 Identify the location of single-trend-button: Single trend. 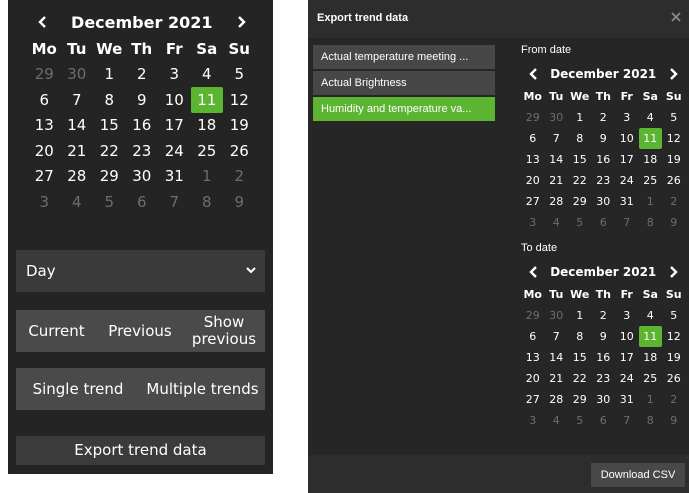
(78, 389).